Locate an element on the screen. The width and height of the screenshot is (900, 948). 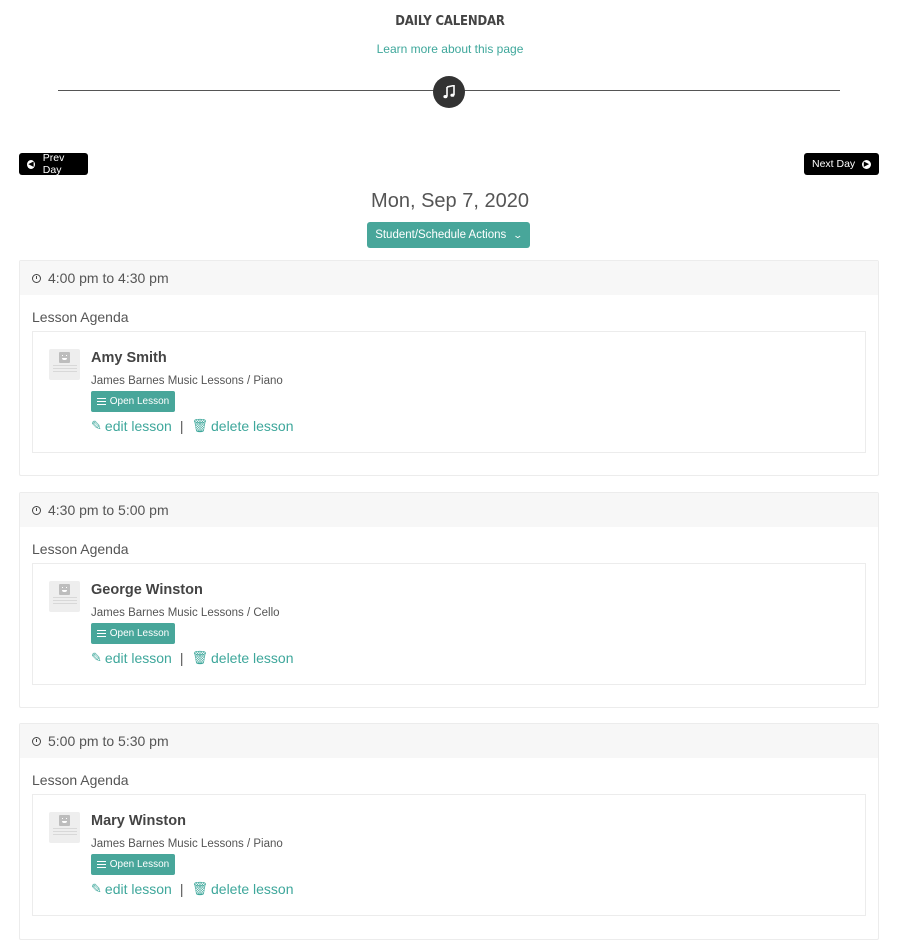
slot-header: 4:30 pm to 5:00 pm is located at coordinates (449, 510).